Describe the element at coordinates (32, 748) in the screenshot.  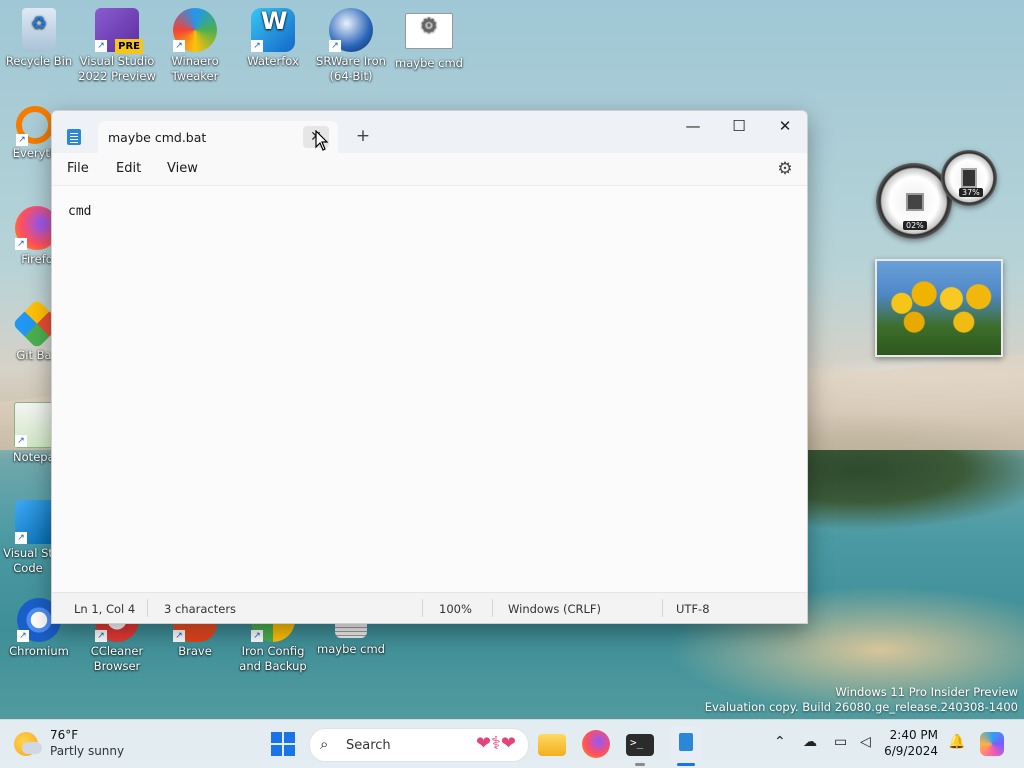
I see `cloud-icon` at that location.